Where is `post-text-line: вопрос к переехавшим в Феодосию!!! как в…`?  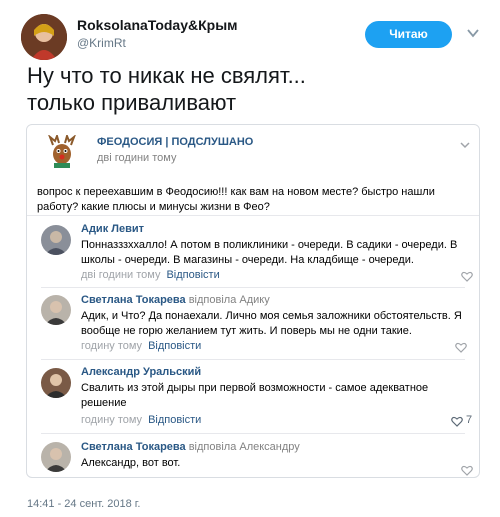
post-text-line: вопрос к переехавшим в Феодосию!!! как в… is located at coordinates (236, 192).